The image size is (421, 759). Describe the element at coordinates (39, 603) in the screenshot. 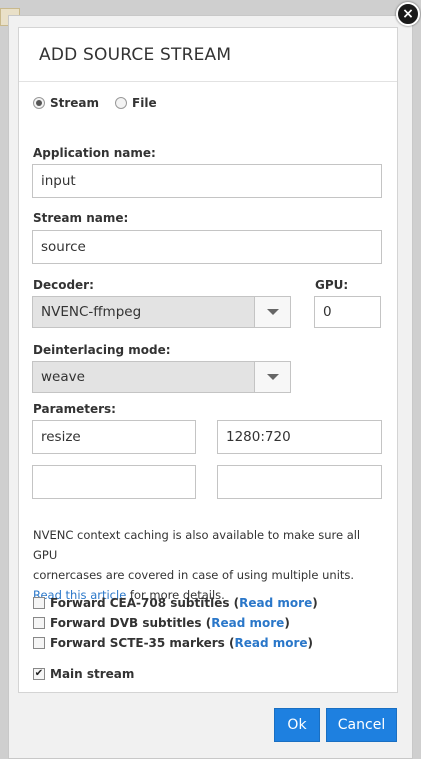

I see `forward-cea708-checkbox` at that location.